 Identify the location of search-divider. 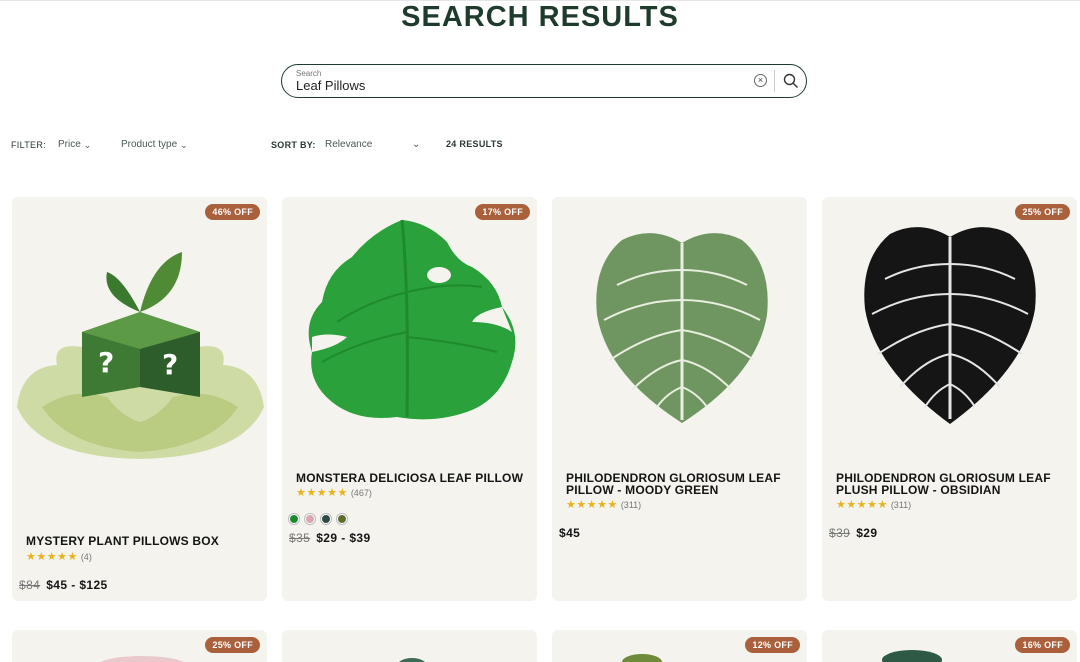
(774, 81).